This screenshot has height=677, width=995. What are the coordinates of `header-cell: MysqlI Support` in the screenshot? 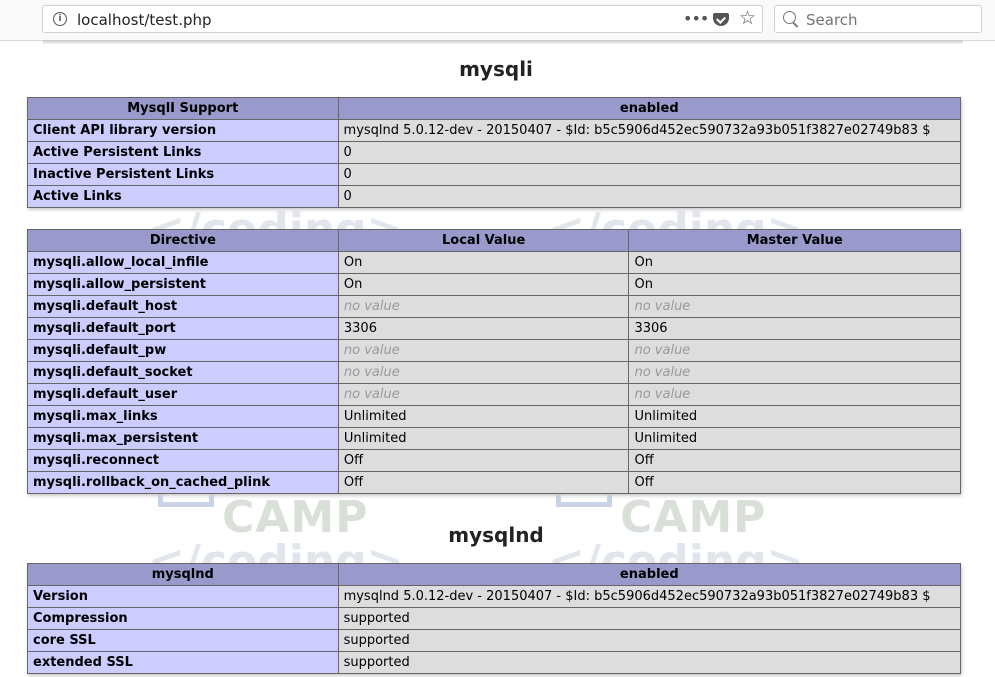 It's located at (183, 108).